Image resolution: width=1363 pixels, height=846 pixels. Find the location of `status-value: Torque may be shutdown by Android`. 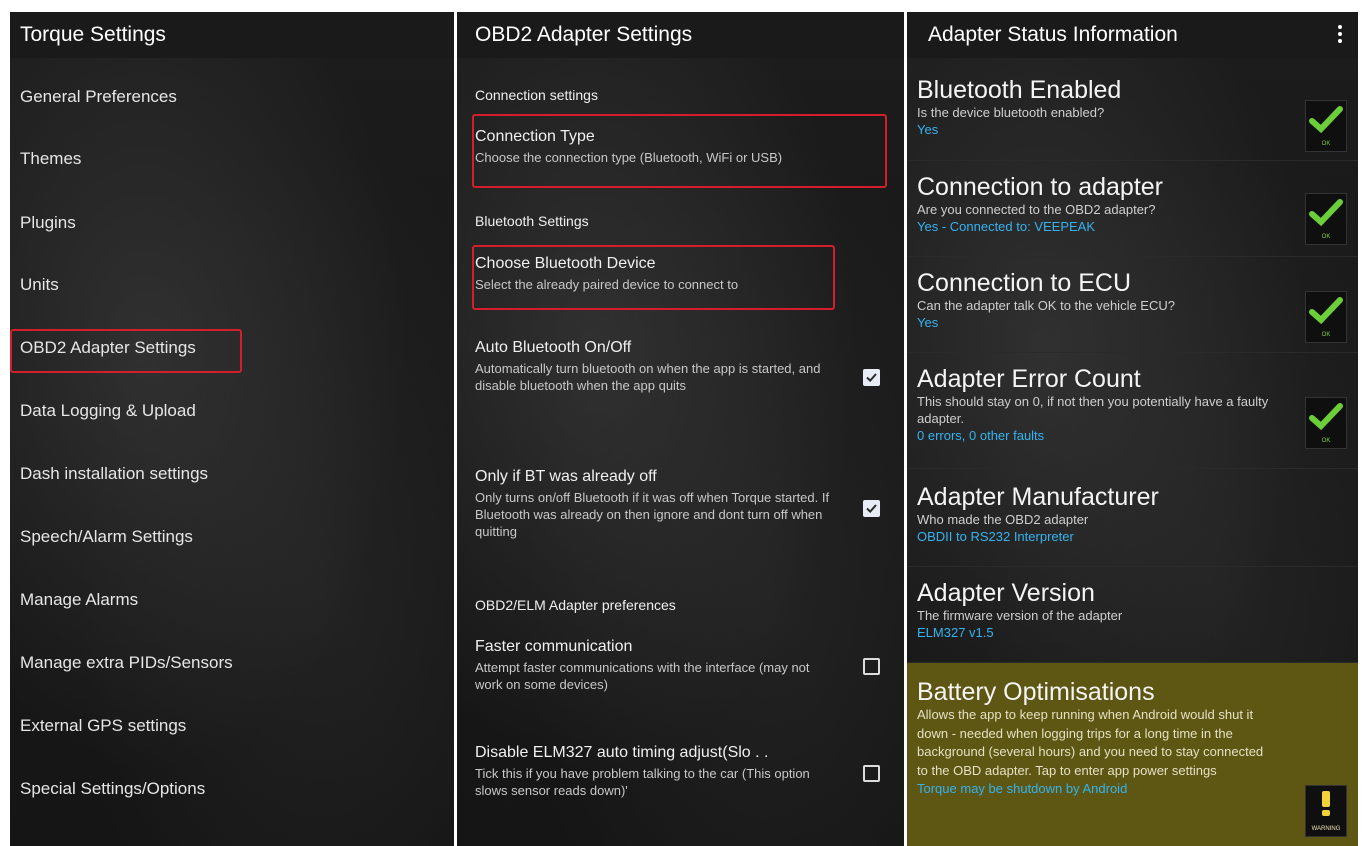

status-value: Torque may be shutdown by Android is located at coordinates (1022, 788).